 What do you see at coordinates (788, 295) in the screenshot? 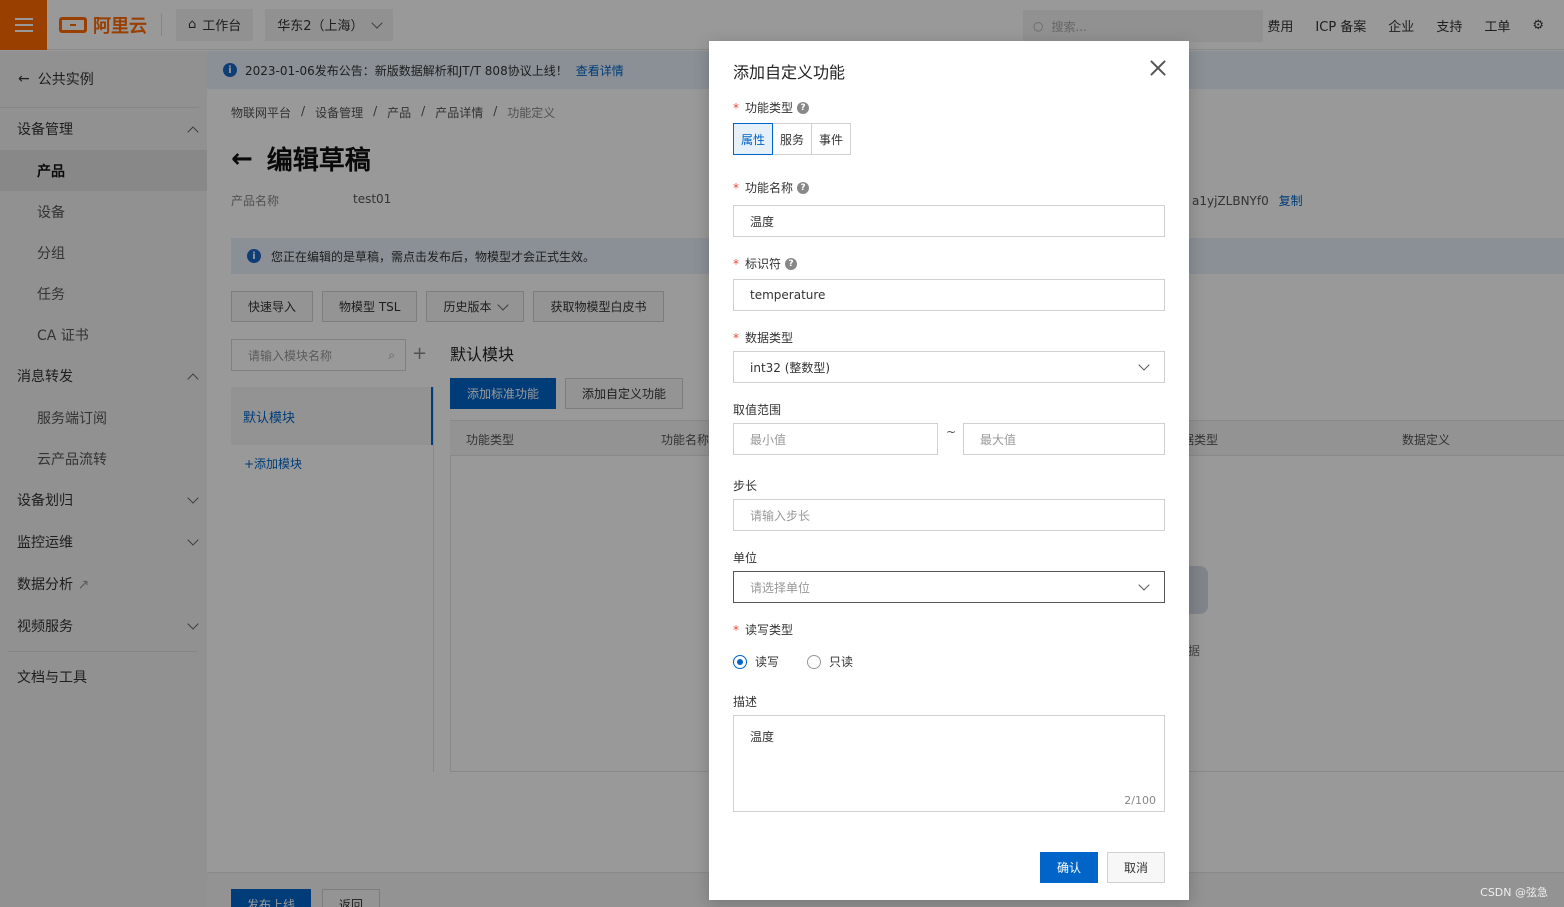
I see `identifier-value: temperature` at bounding box center [788, 295].